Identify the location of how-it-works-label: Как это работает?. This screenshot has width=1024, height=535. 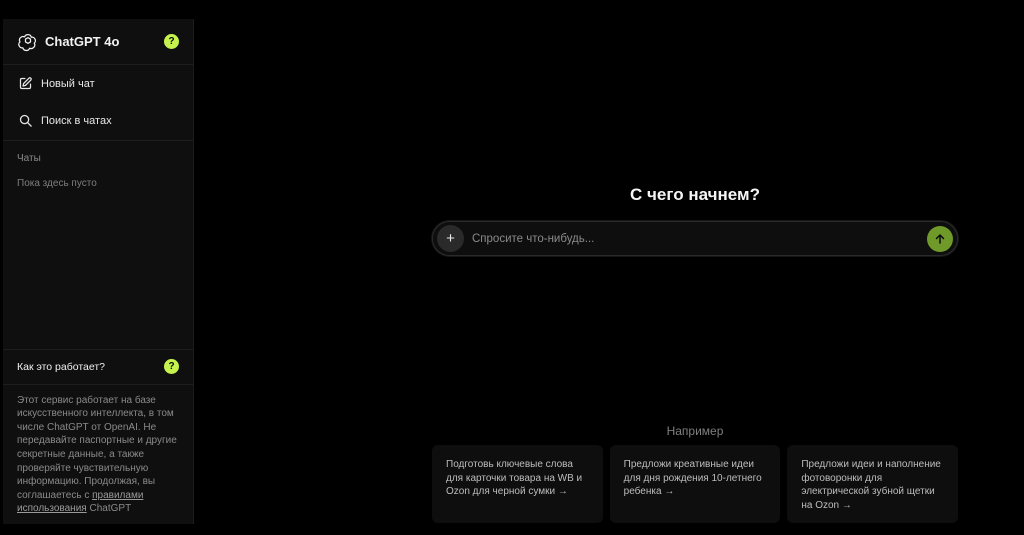
(61, 366).